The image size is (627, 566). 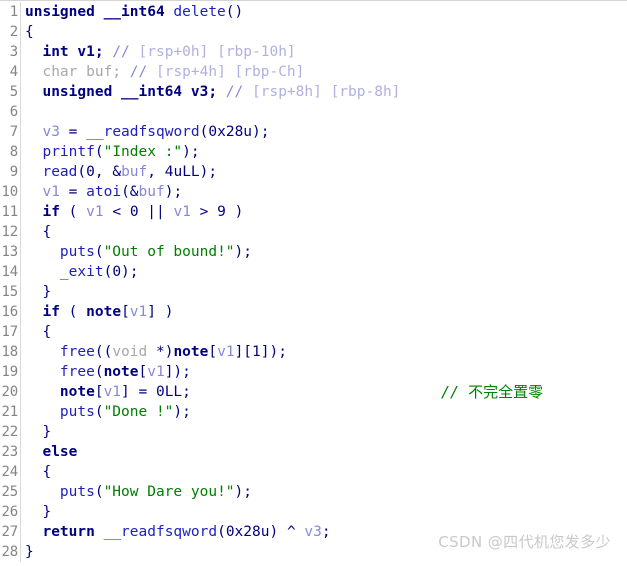 I want to click on code-line: 26 }, so click(x=313, y=512).